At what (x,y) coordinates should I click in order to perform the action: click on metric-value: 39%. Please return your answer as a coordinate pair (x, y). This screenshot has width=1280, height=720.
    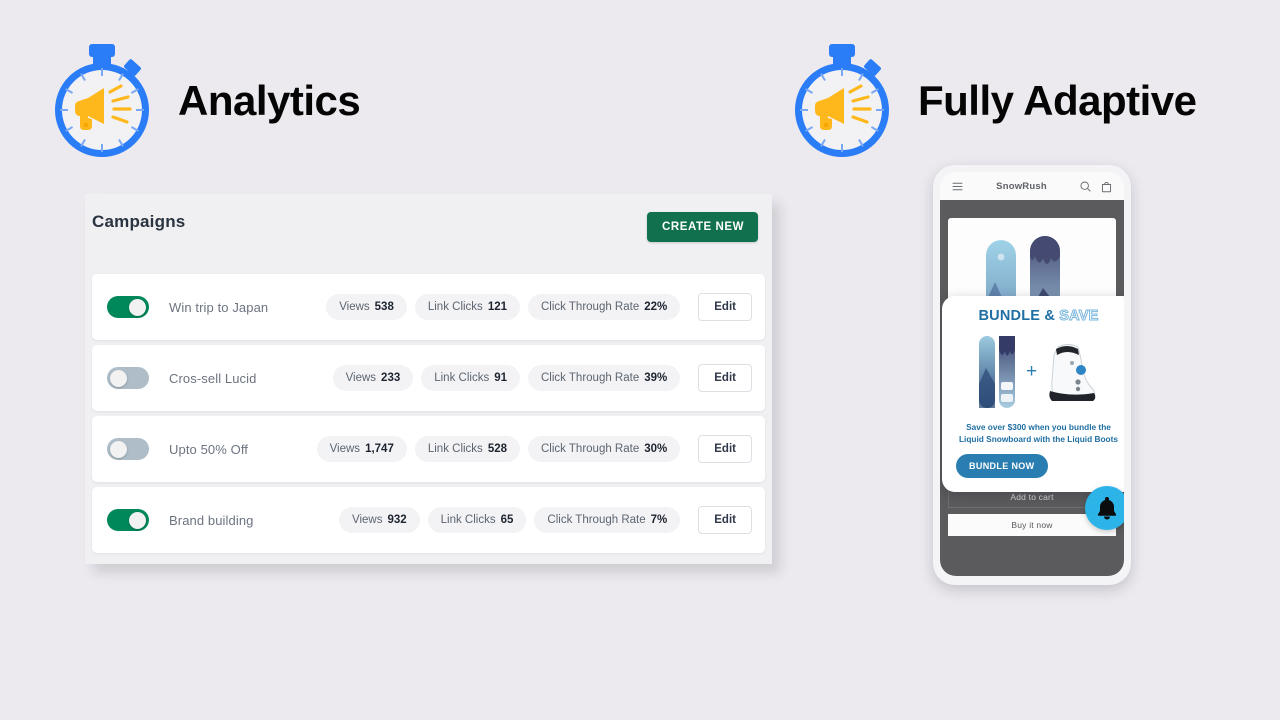
    Looking at the image, I should click on (656, 378).